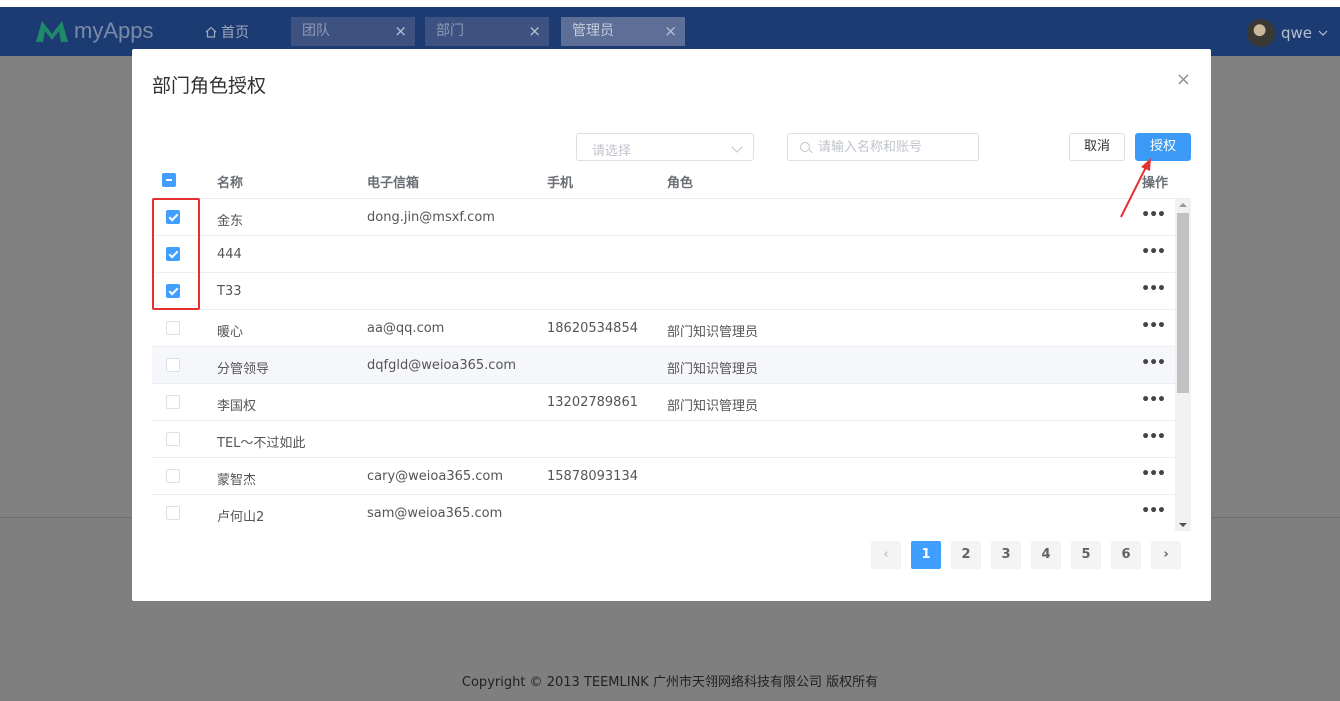  I want to click on app-logo: myApps, so click(93, 31).